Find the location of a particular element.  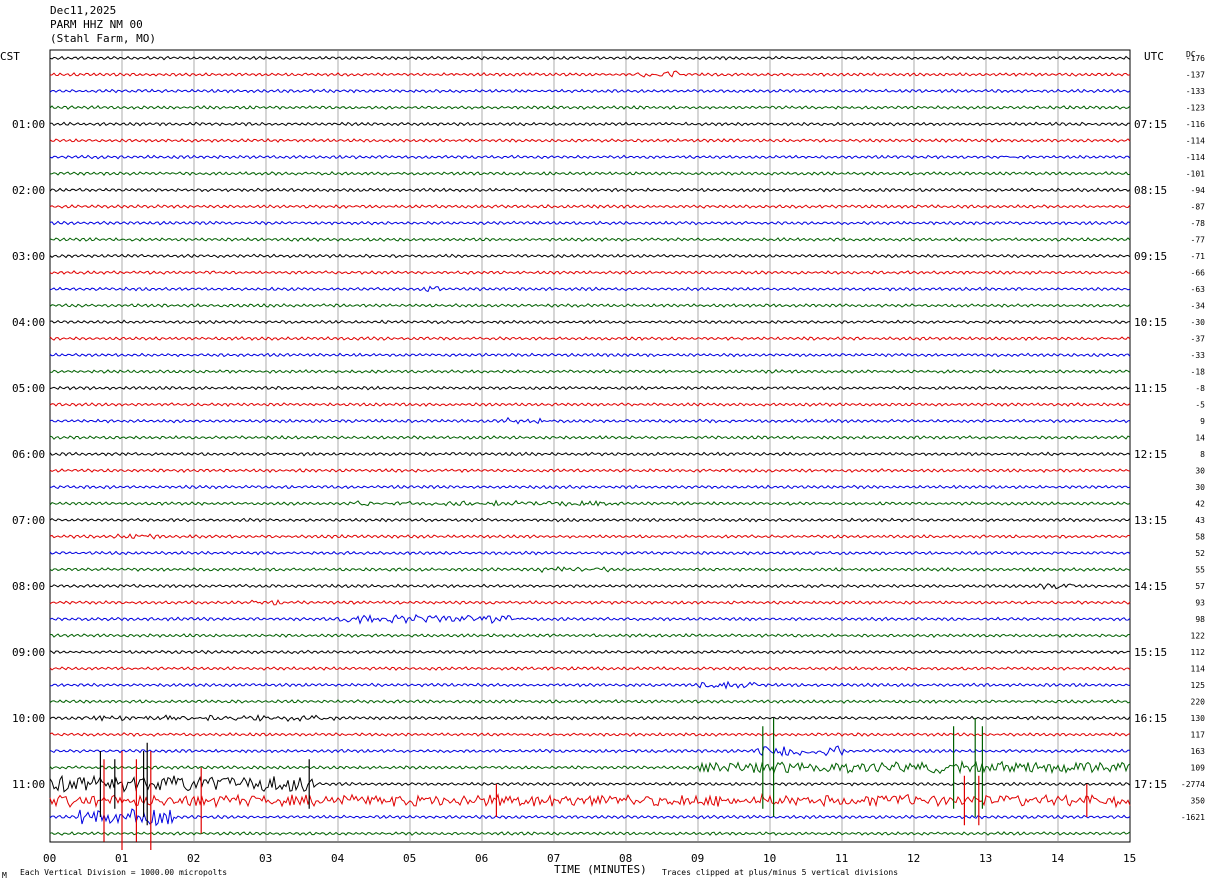

x-tick-label: 02 is located at coordinates (193, 858).